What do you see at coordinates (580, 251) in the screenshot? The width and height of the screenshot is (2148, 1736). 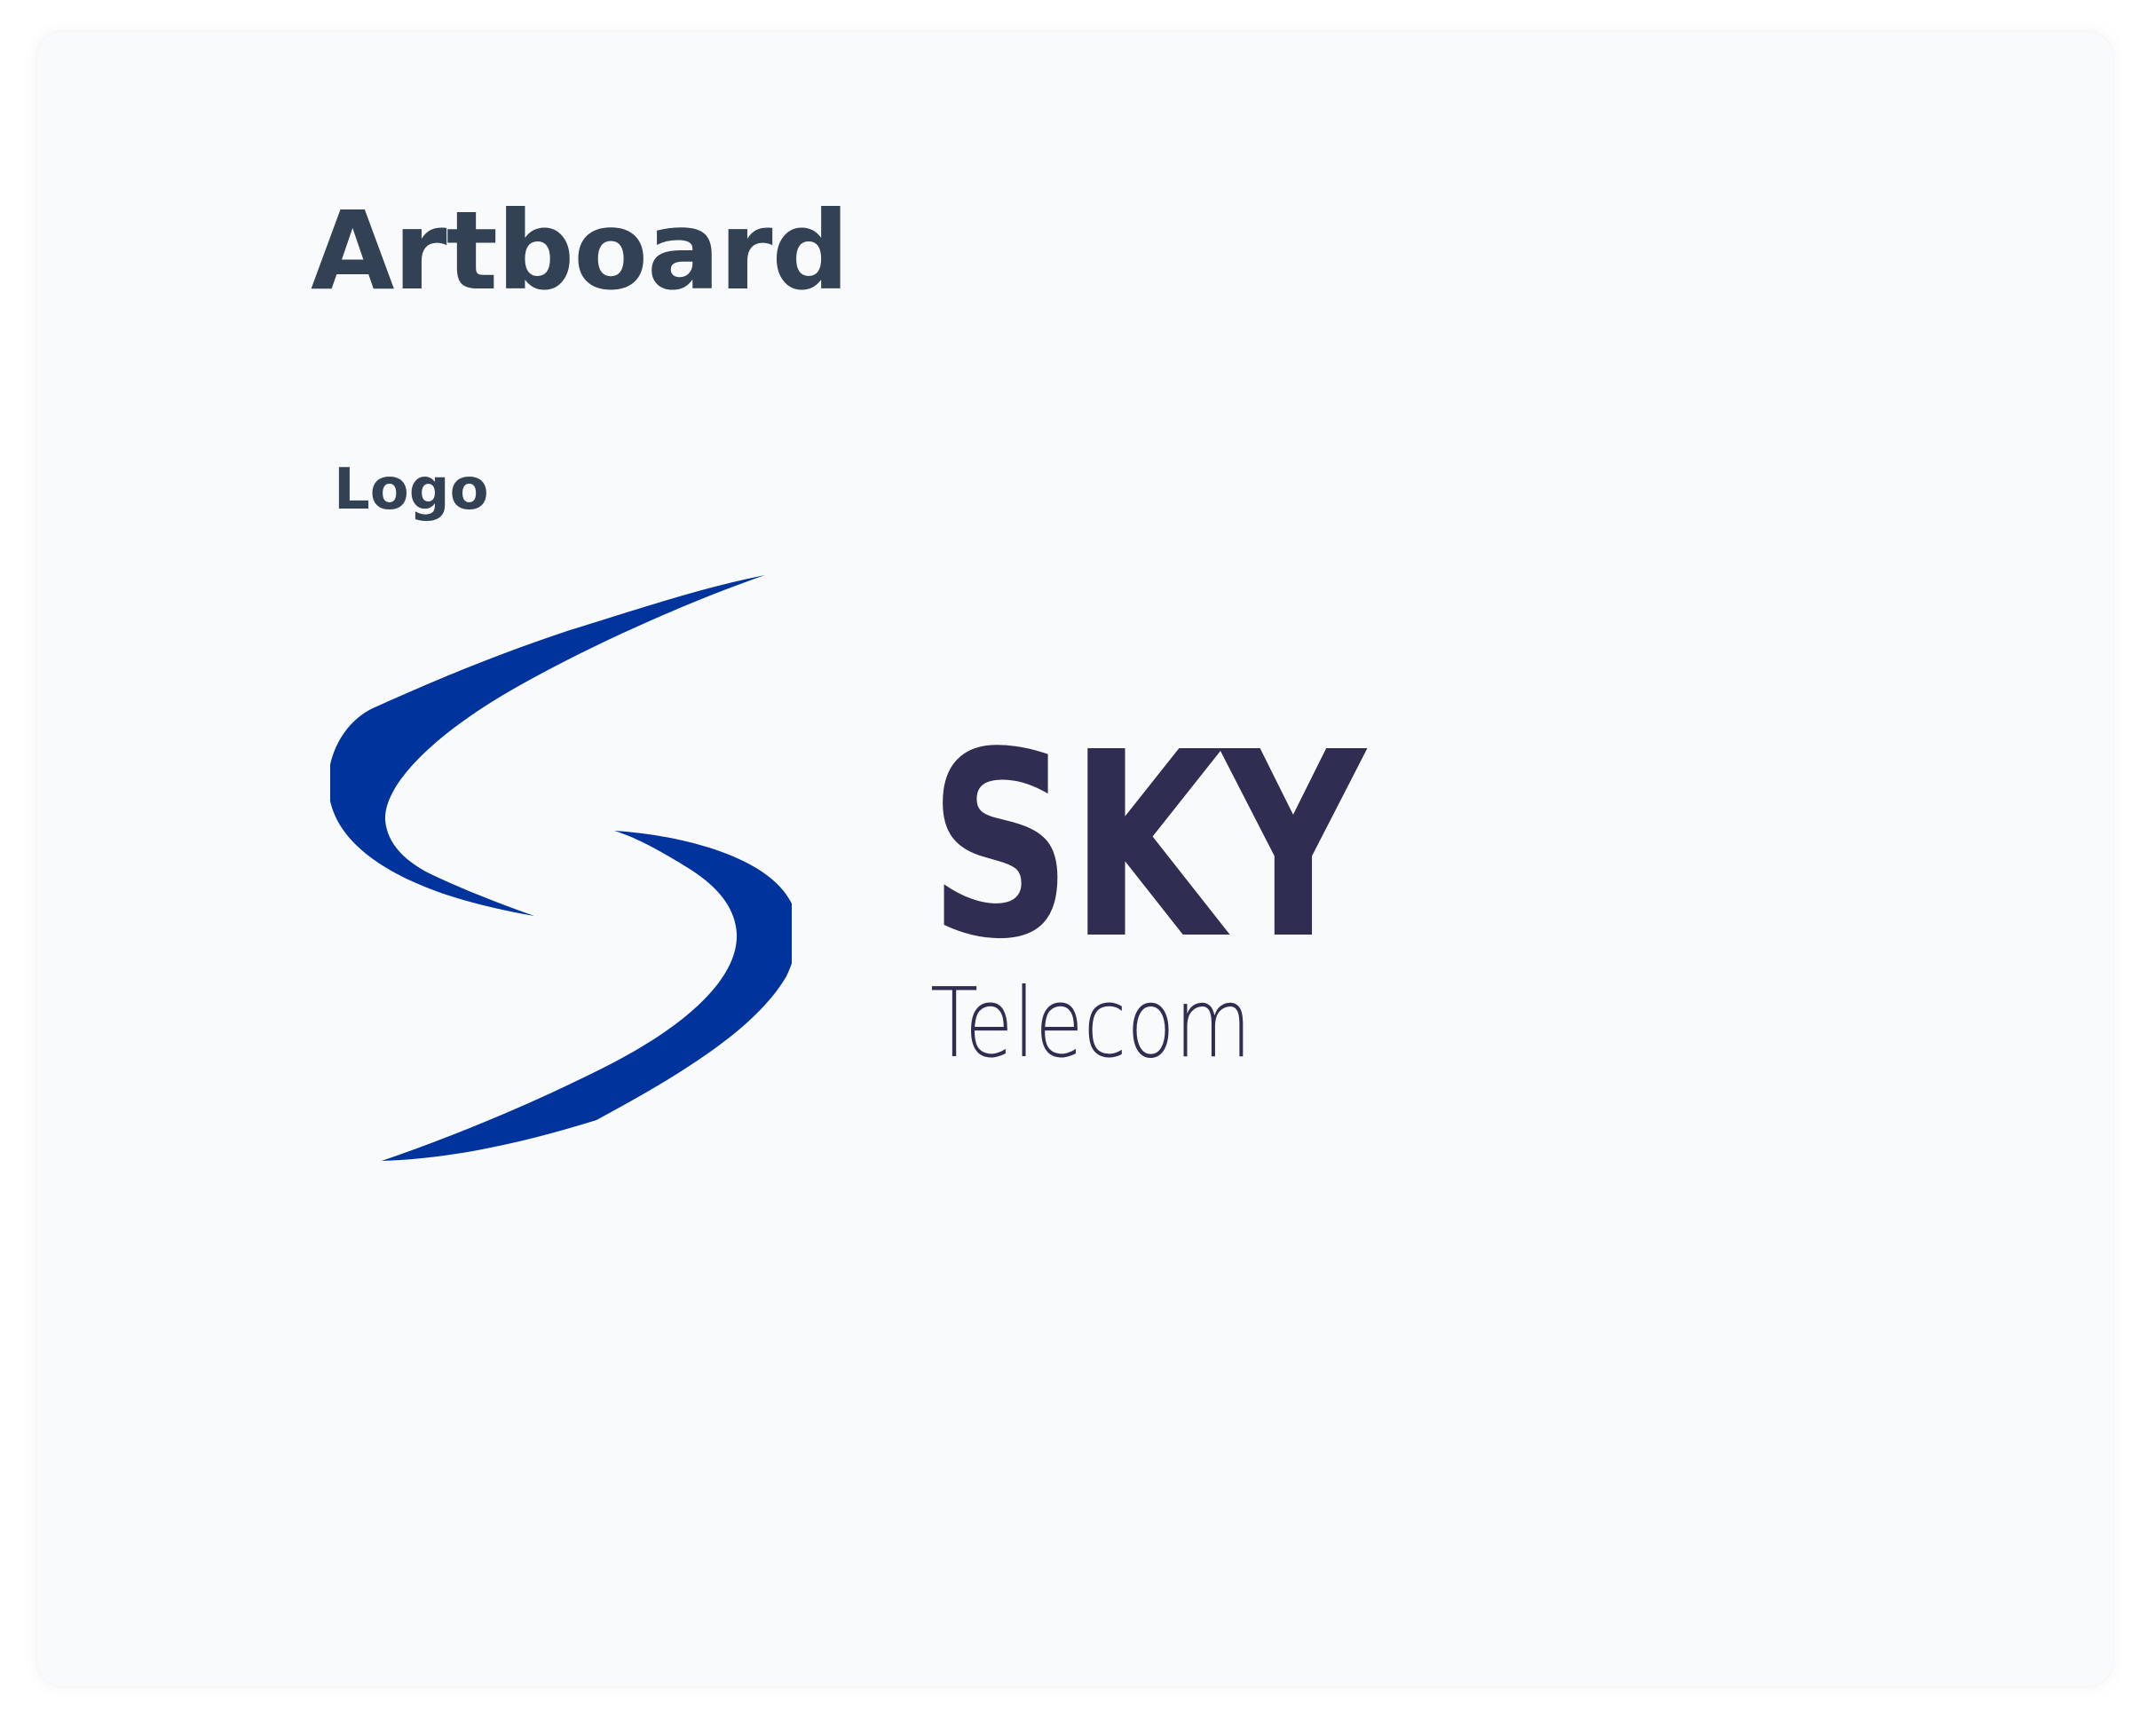 I see `artboard-title: Artboard` at bounding box center [580, 251].